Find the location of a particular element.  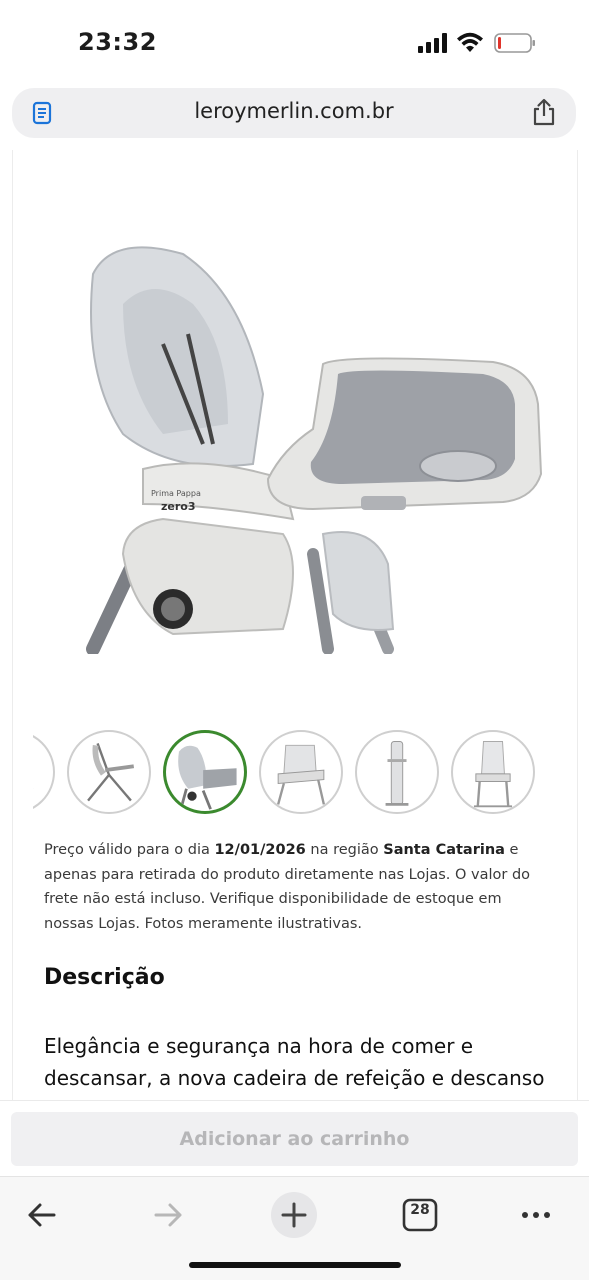

plus-icon is located at coordinates (294, 1215).